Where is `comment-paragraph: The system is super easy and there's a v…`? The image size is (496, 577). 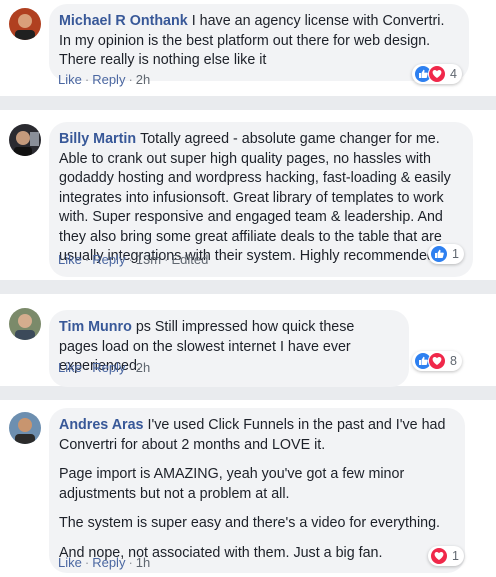 comment-paragraph: The system is super easy and there's a v… is located at coordinates (249, 523).